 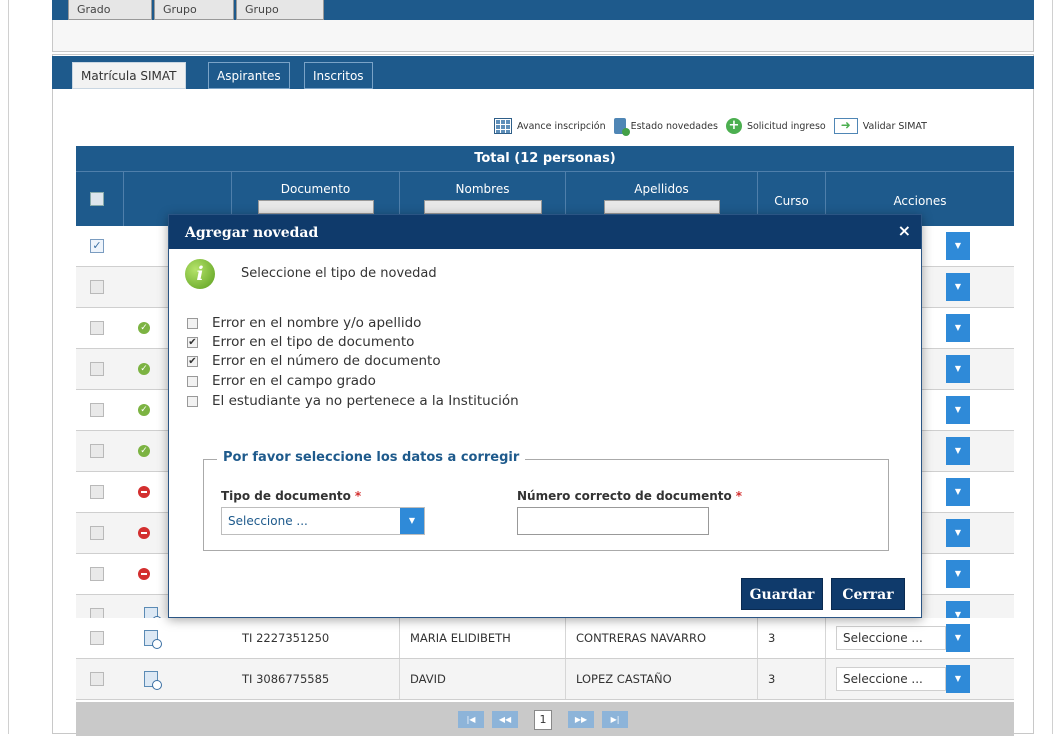 I want to click on spreadsheet-icon, so click(x=503, y=126).